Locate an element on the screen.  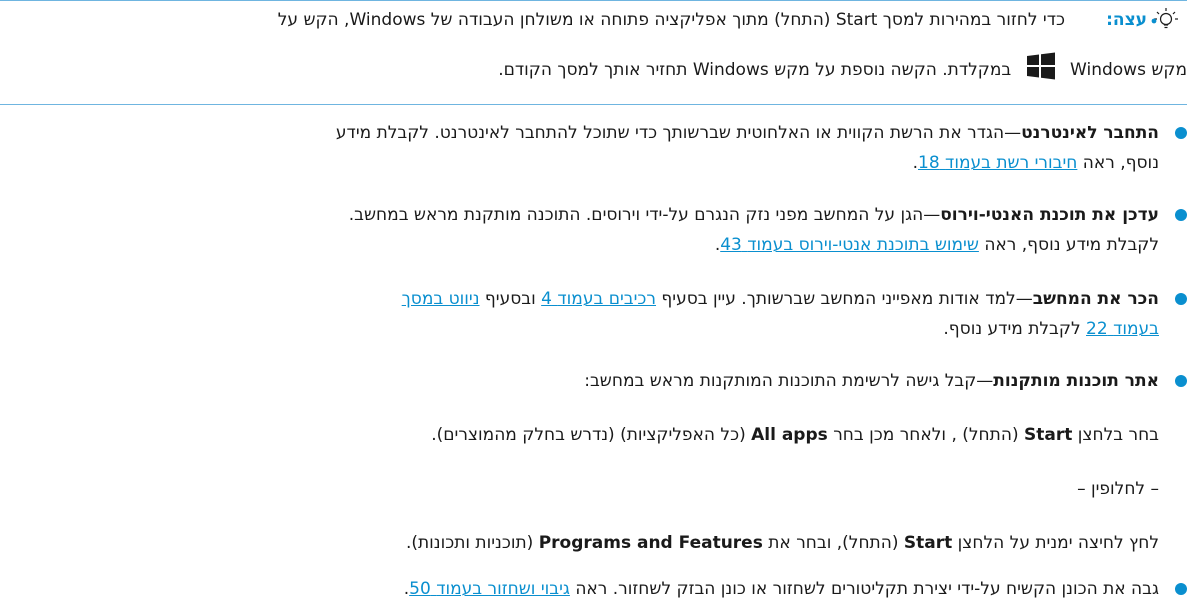
item-line2-after: לקבלת מידע נוסף. is located at coordinates (1012, 329).